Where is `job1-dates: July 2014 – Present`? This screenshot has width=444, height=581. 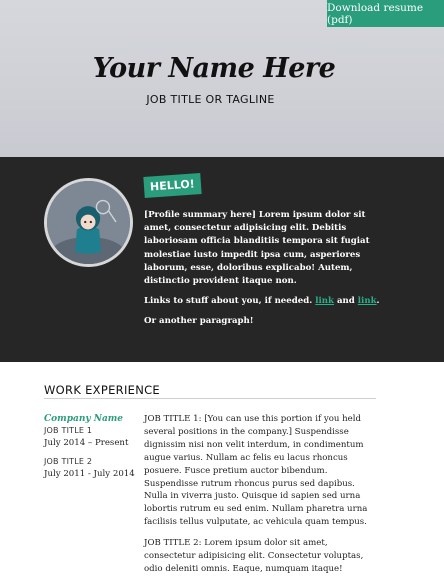
job1-dates: July 2014 – Present is located at coordinates (86, 443).